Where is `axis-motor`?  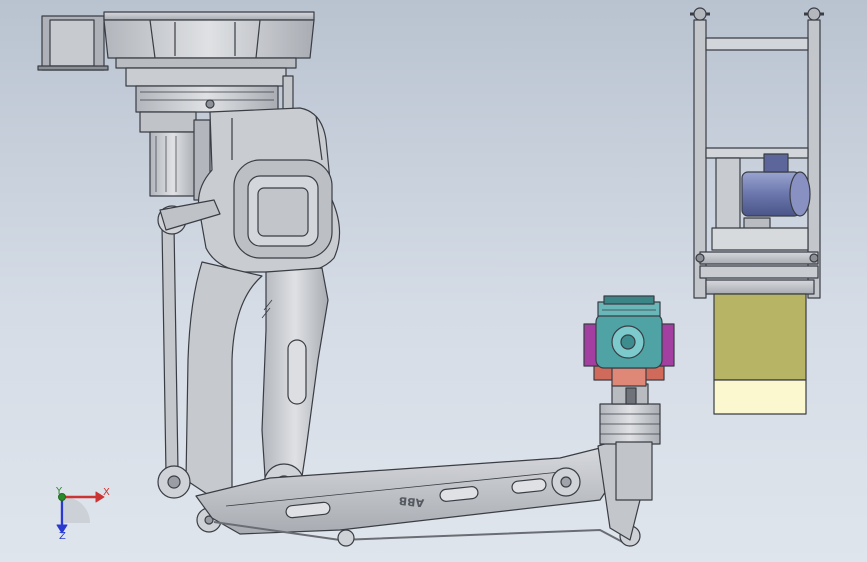 axis-motor is located at coordinates (175, 156).